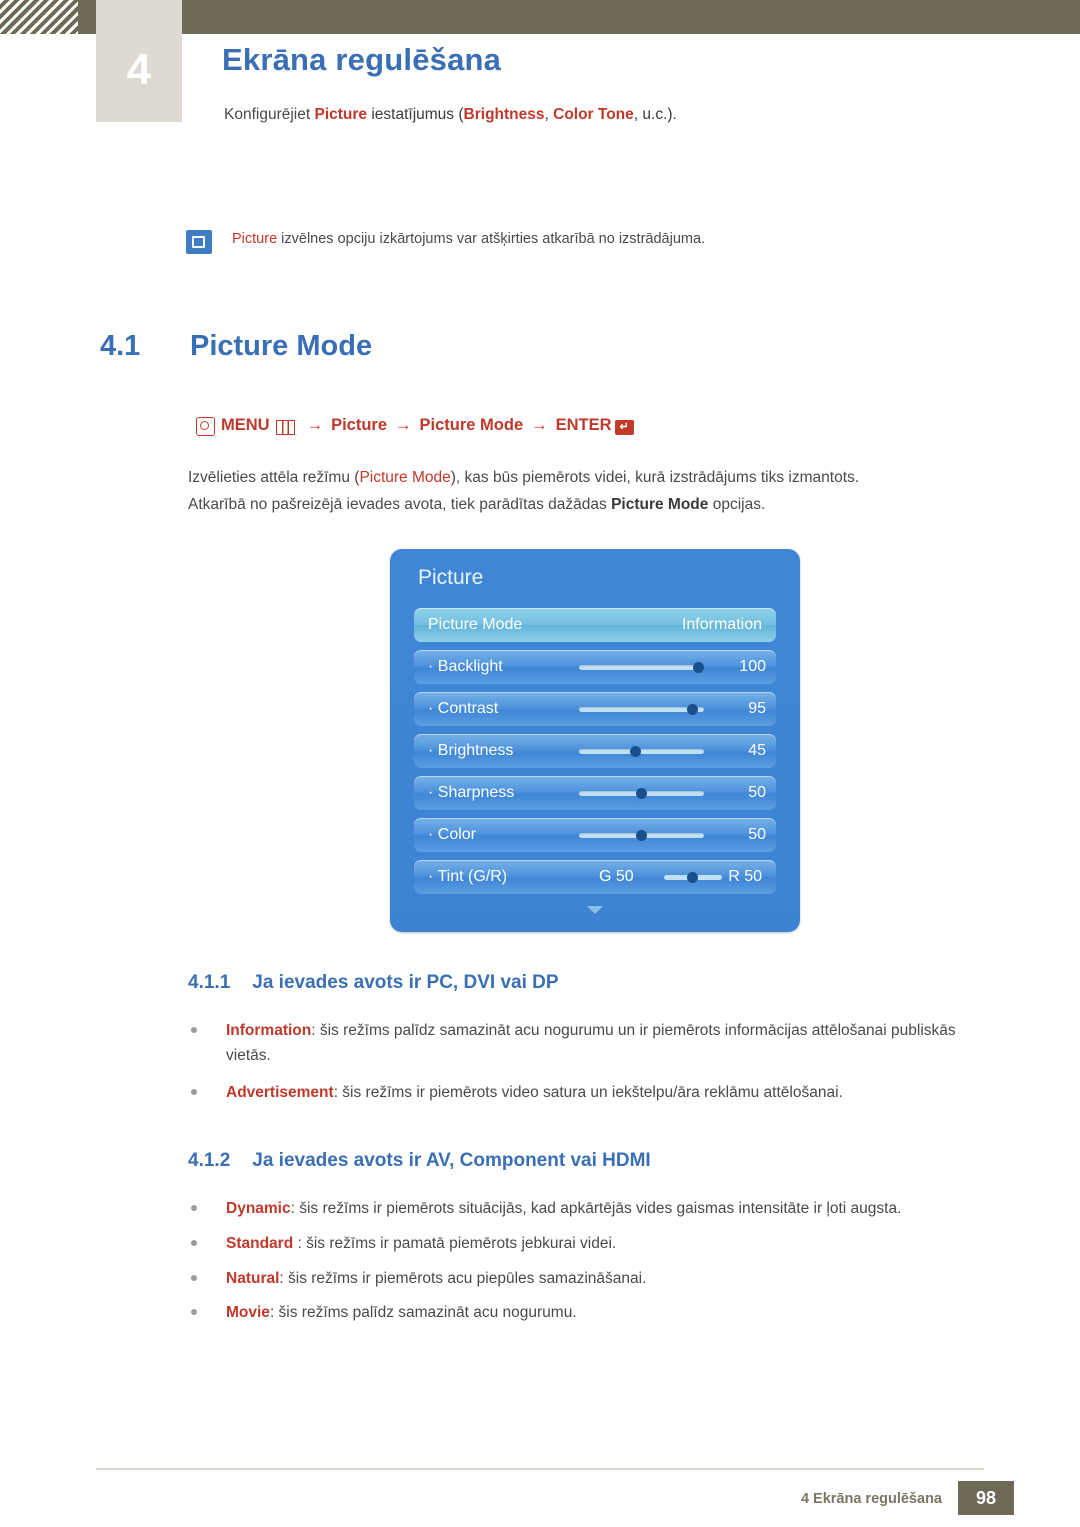  What do you see at coordinates (471, 425) in the screenshot?
I see `menu-path-item-picture-mode: Picture Mode` at bounding box center [471, 425].